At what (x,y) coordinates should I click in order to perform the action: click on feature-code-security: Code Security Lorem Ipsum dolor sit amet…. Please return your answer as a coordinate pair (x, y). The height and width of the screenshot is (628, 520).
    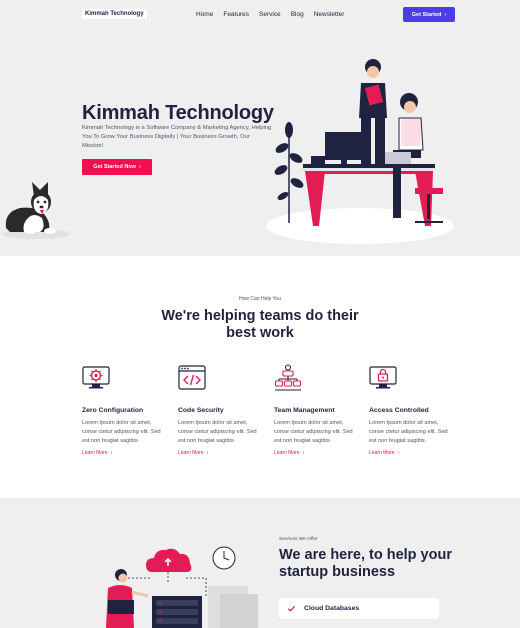
    Looking at the image, I should click on (220, 410).